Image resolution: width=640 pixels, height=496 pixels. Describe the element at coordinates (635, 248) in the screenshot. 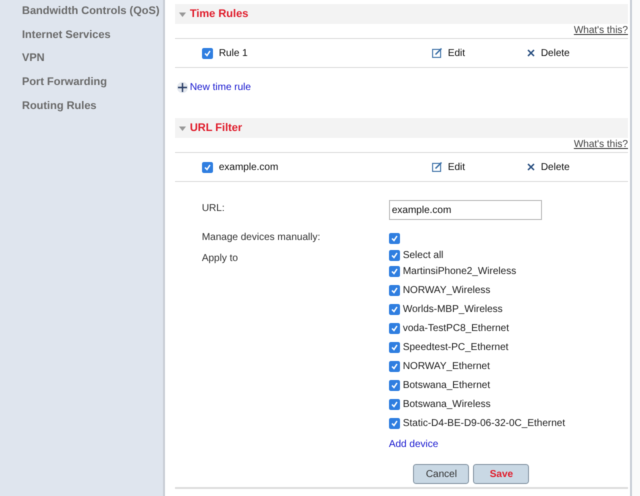

I see `scrollbar` at that location.